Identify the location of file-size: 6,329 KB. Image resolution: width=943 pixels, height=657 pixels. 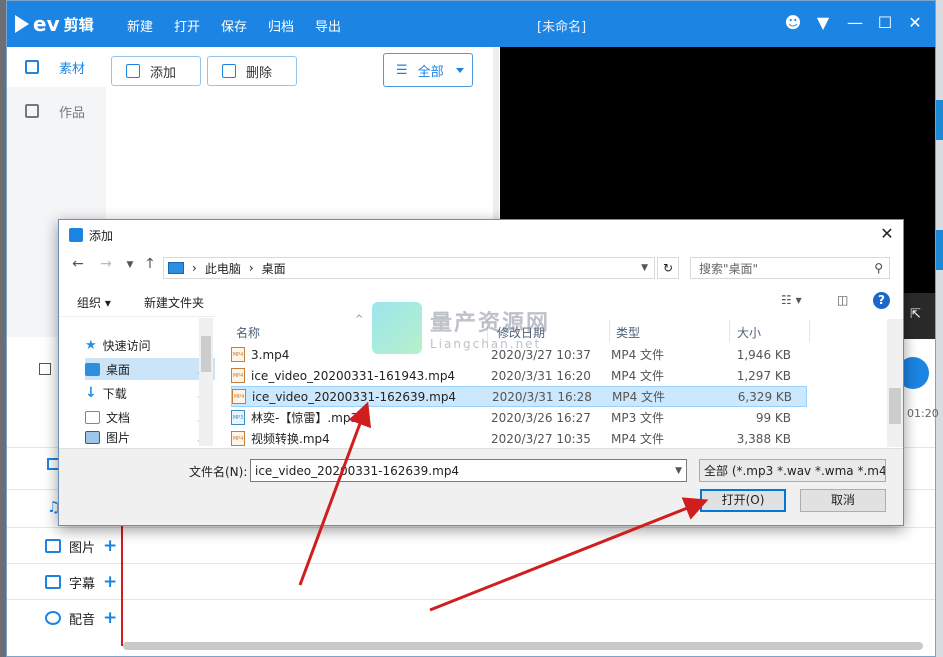
(764, 396).